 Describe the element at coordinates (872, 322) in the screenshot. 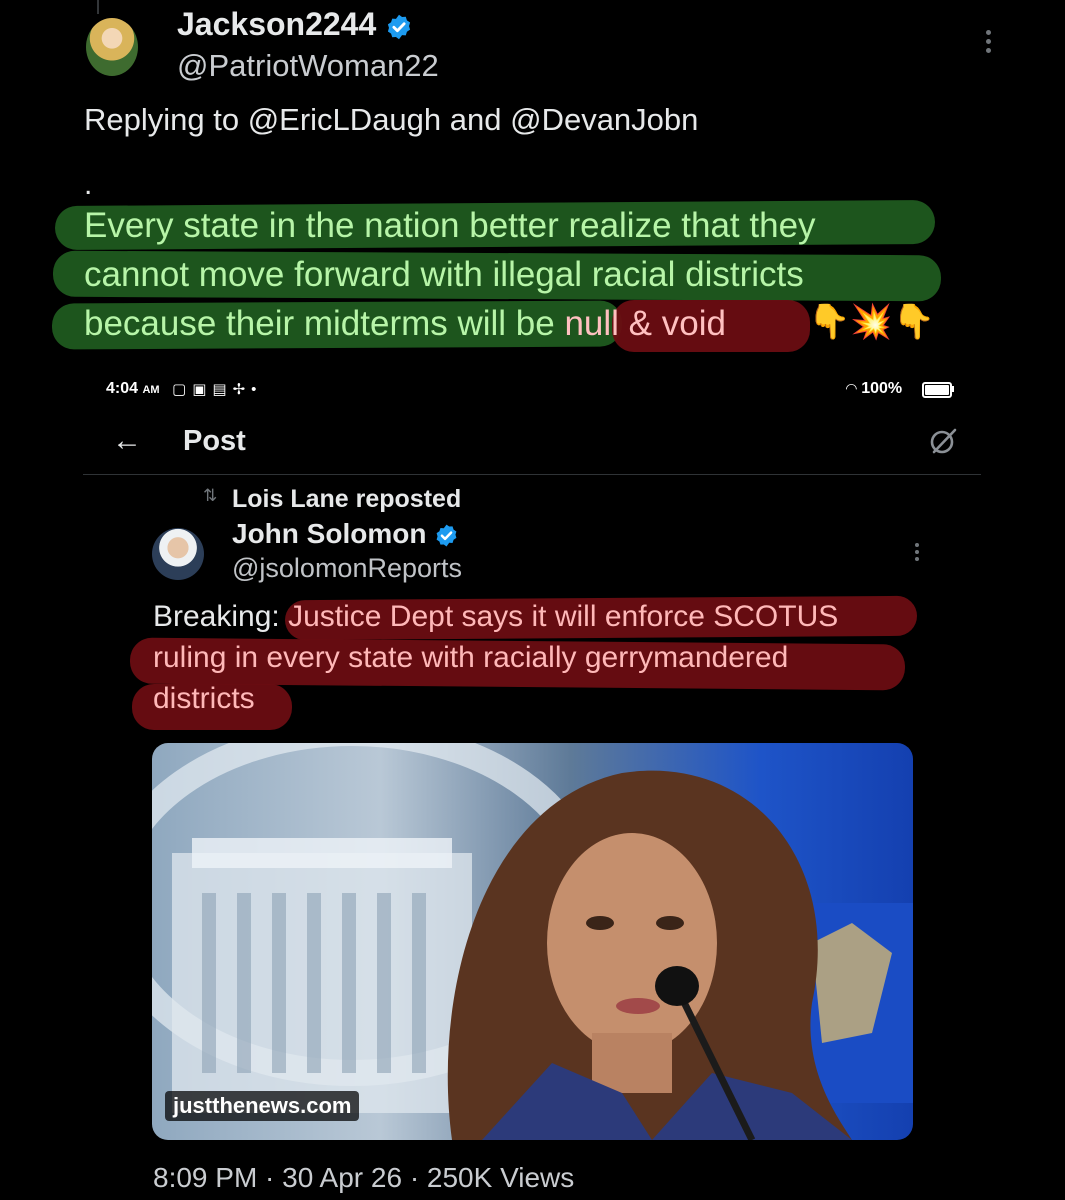

I see `emoji-group: 👇💥👇` at that location.